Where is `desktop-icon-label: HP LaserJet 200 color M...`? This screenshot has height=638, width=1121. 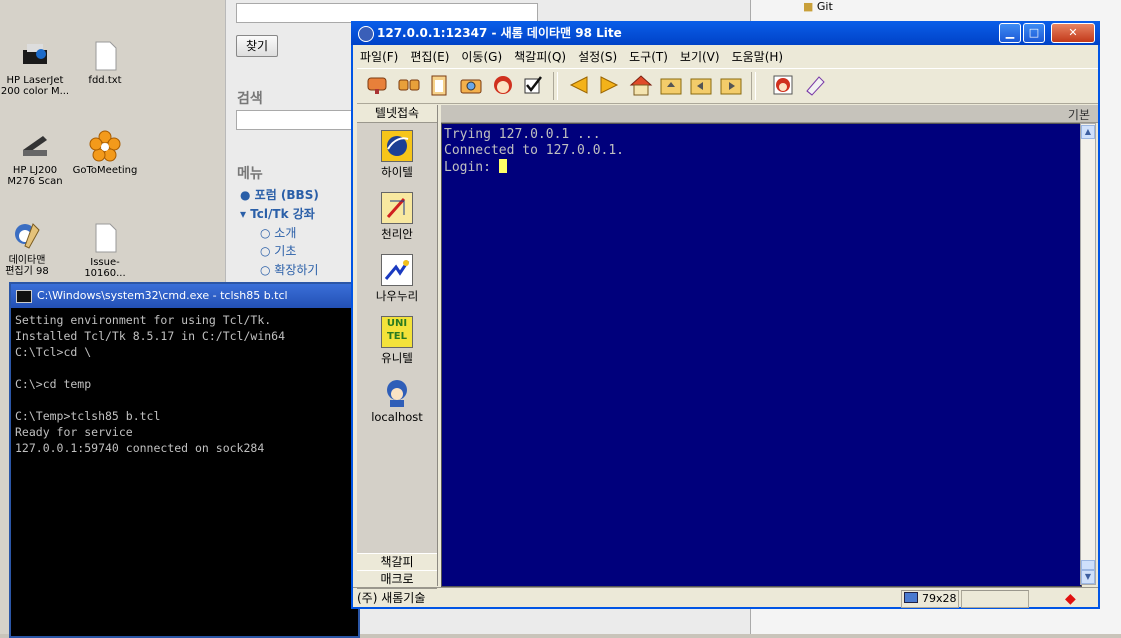 desktop-icon-label: HP LaserJet 200 color M... is located at coordinates (35, 86).